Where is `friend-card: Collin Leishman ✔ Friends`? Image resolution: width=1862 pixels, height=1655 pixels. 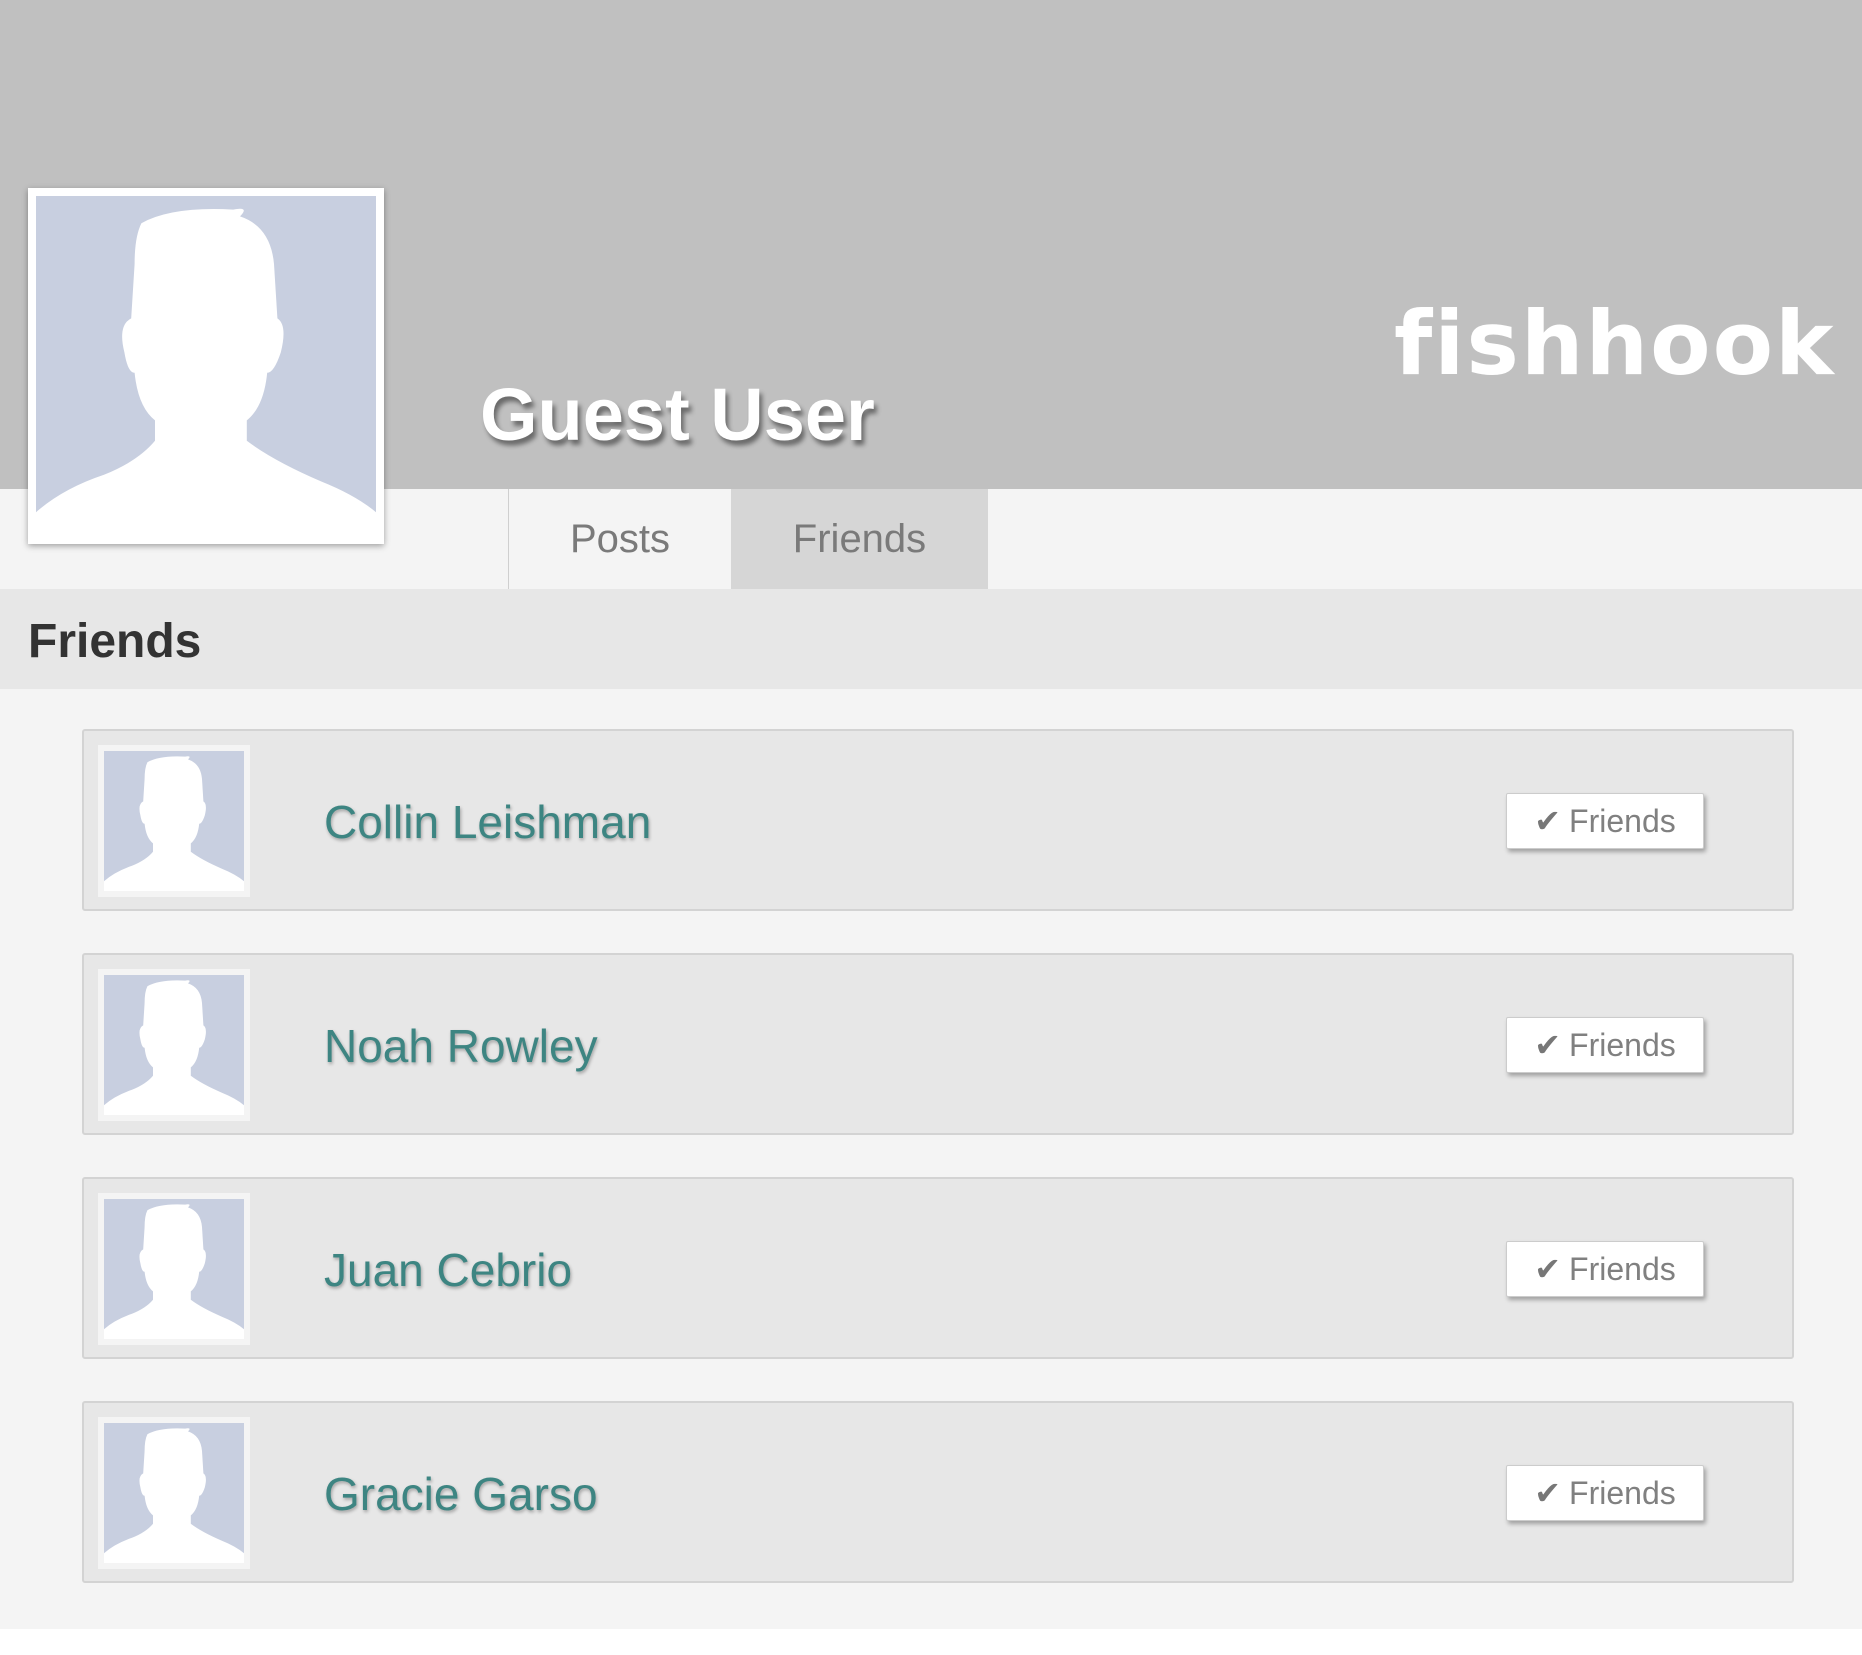
friend-card: Collin Leishman ✔ Friends is located at coordinates (938, 820).